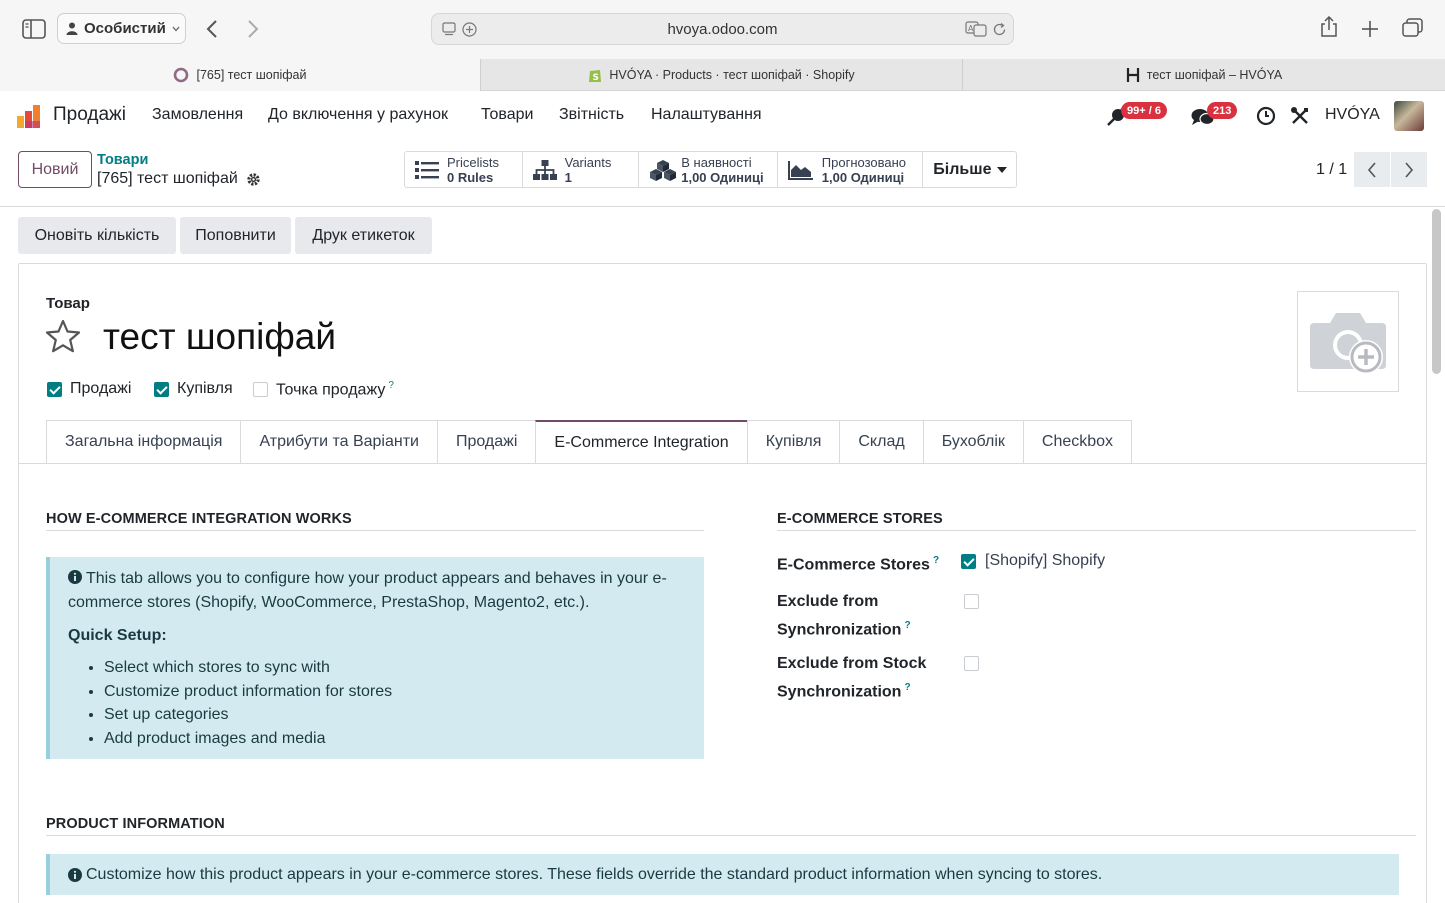 Image resolution: width=1445 pixels, height=903 pixels. What do you see at coordinates (251, 75) in the screenshot?
I see `browser-tab-title: [765] тест шопіфай` at bounding box center [251, 75].